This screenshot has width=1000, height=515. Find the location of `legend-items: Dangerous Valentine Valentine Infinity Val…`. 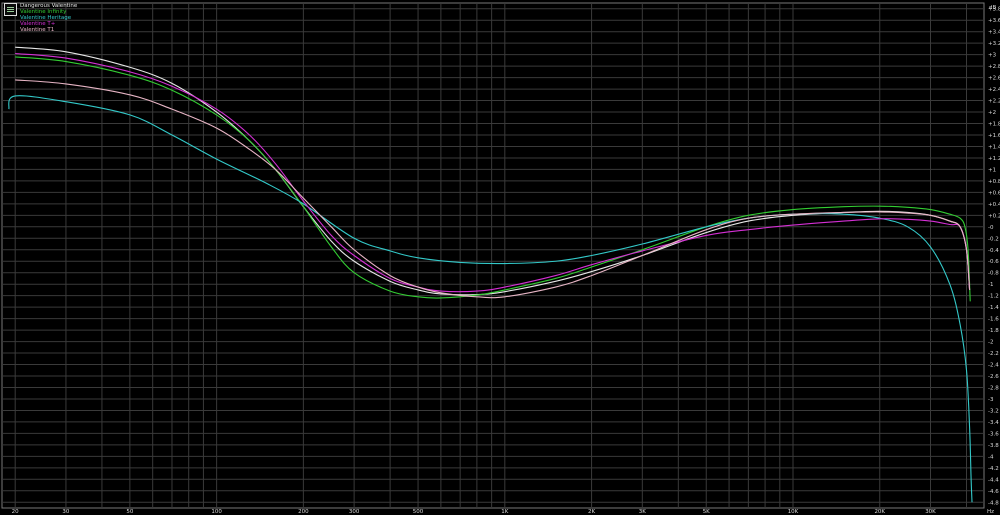

legend-items: Dangerous Valentine Valentine Infinity Val… is located at coordinates (48, 18).